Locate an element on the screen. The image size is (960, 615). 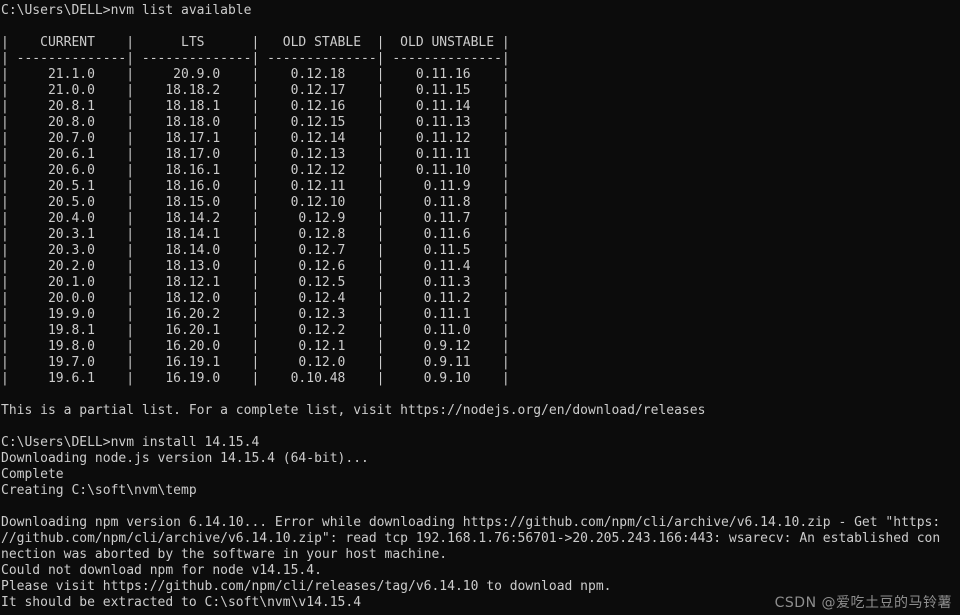
complete-line: Complete is located at coordinates (32, 474).